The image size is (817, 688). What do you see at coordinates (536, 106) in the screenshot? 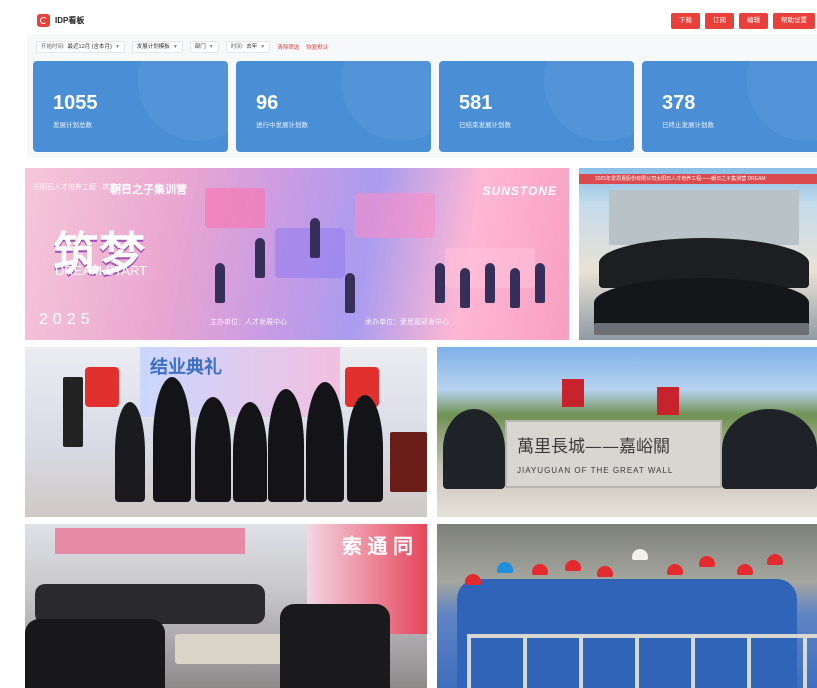
I see `stat-card-finished: 581 已结束发展计划数` at bounding box center [536, 106].